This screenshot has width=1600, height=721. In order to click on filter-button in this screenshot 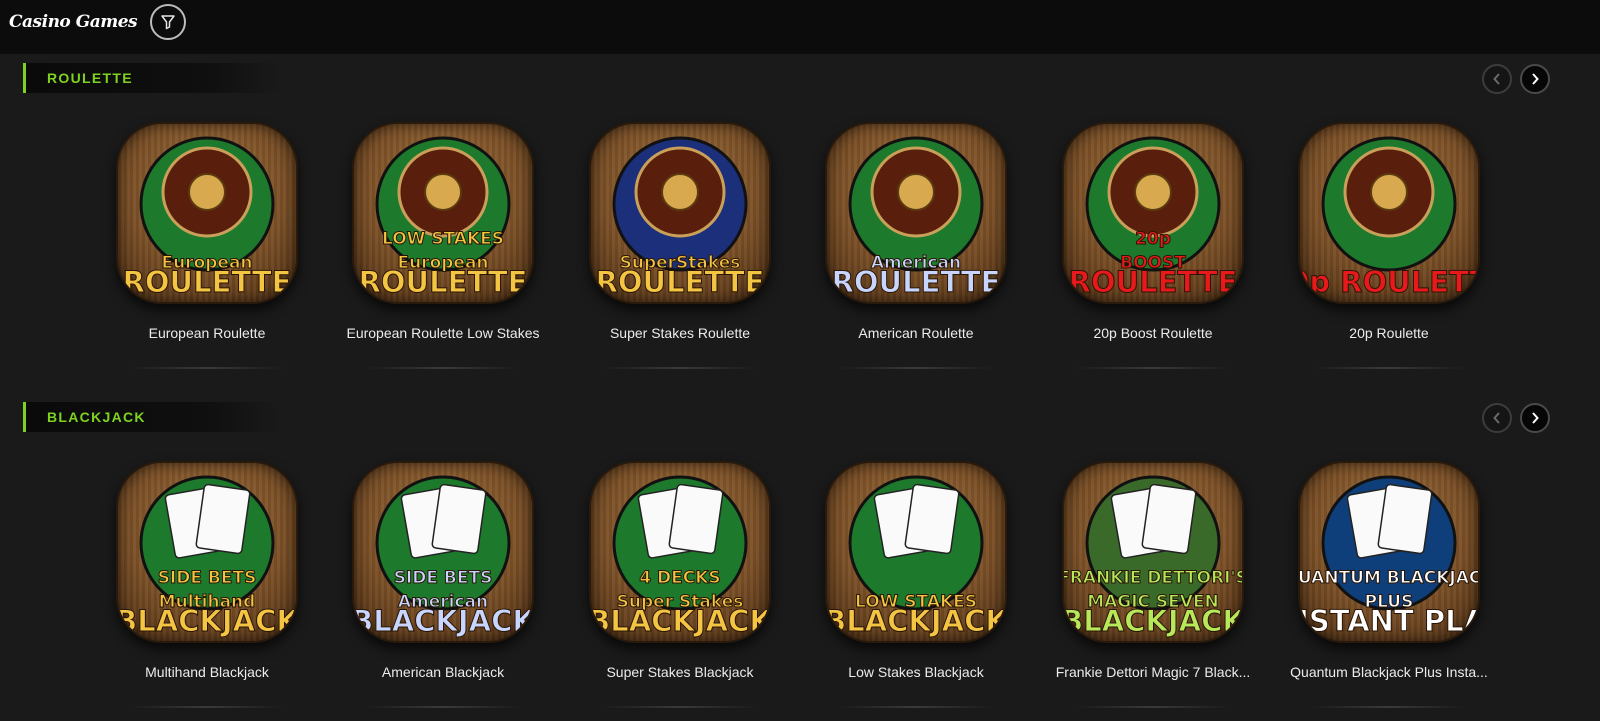, I will do `click(168, 22)`.